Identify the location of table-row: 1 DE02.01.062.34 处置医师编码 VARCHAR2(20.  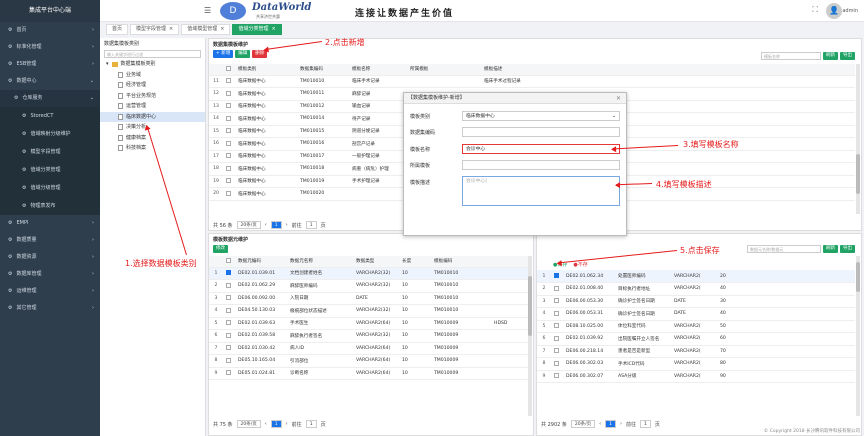
(696, 276).